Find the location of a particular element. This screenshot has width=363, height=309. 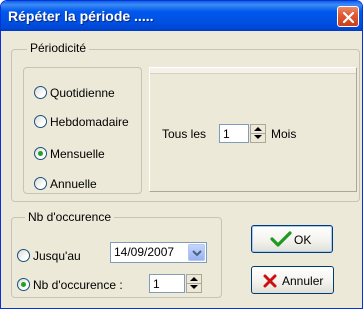

ok-label: OK is located at coordinates (303, 240).